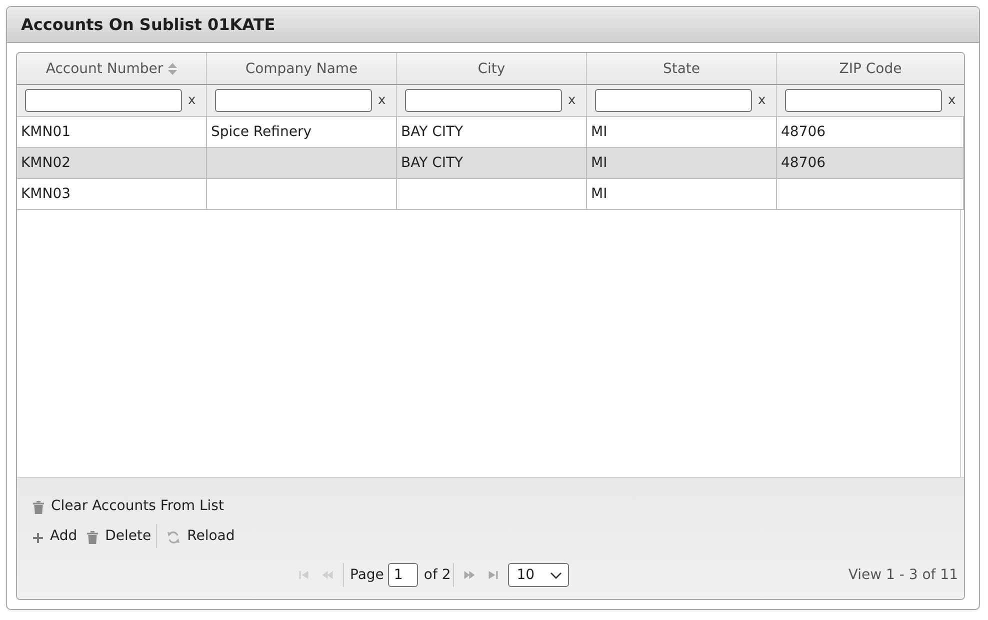 The image size is (988, 620). I want to click on column-header: State, so click(682, 68).